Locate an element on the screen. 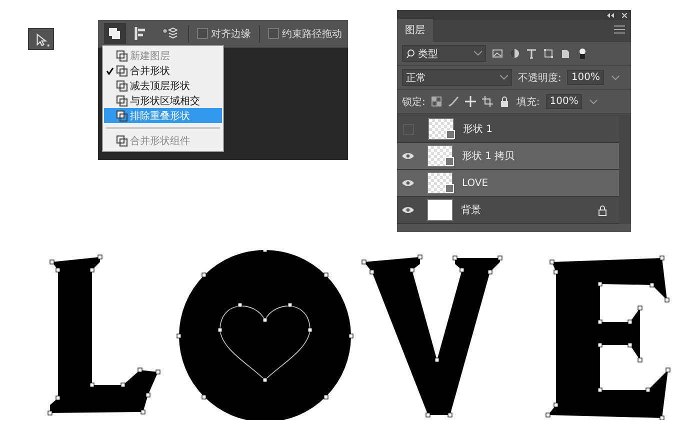 The width and height of the screenshot is (696, 441). blend-mode-dropdown: 正常 is located at coordinates (457, 77).